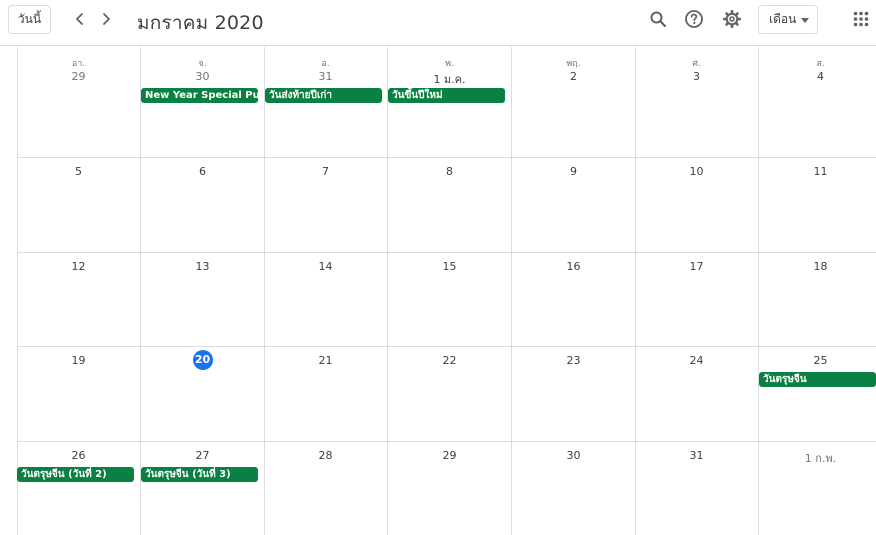 The height and width of the screenshot is (535, 876). I want to click on day-number: 9, so click(573, 171).